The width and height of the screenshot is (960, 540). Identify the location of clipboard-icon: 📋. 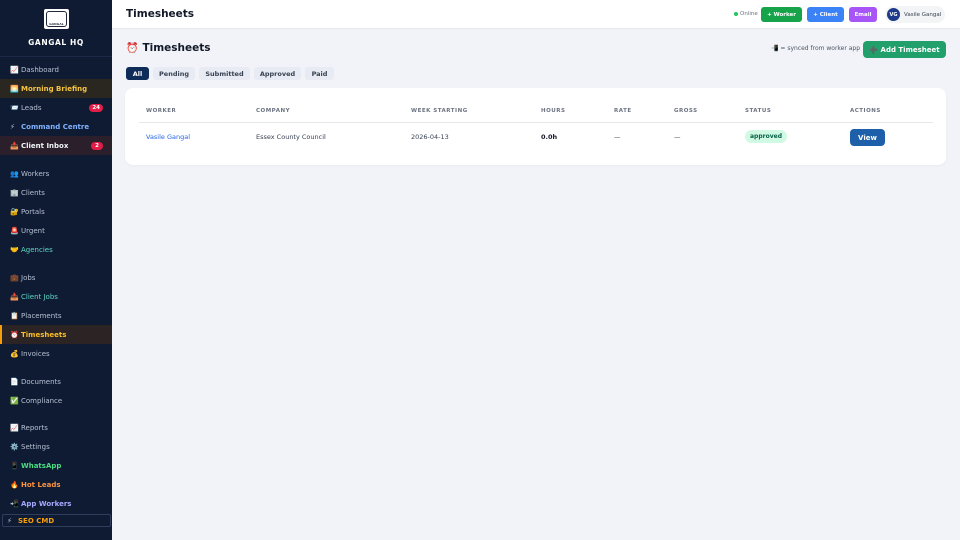
(14, 315).